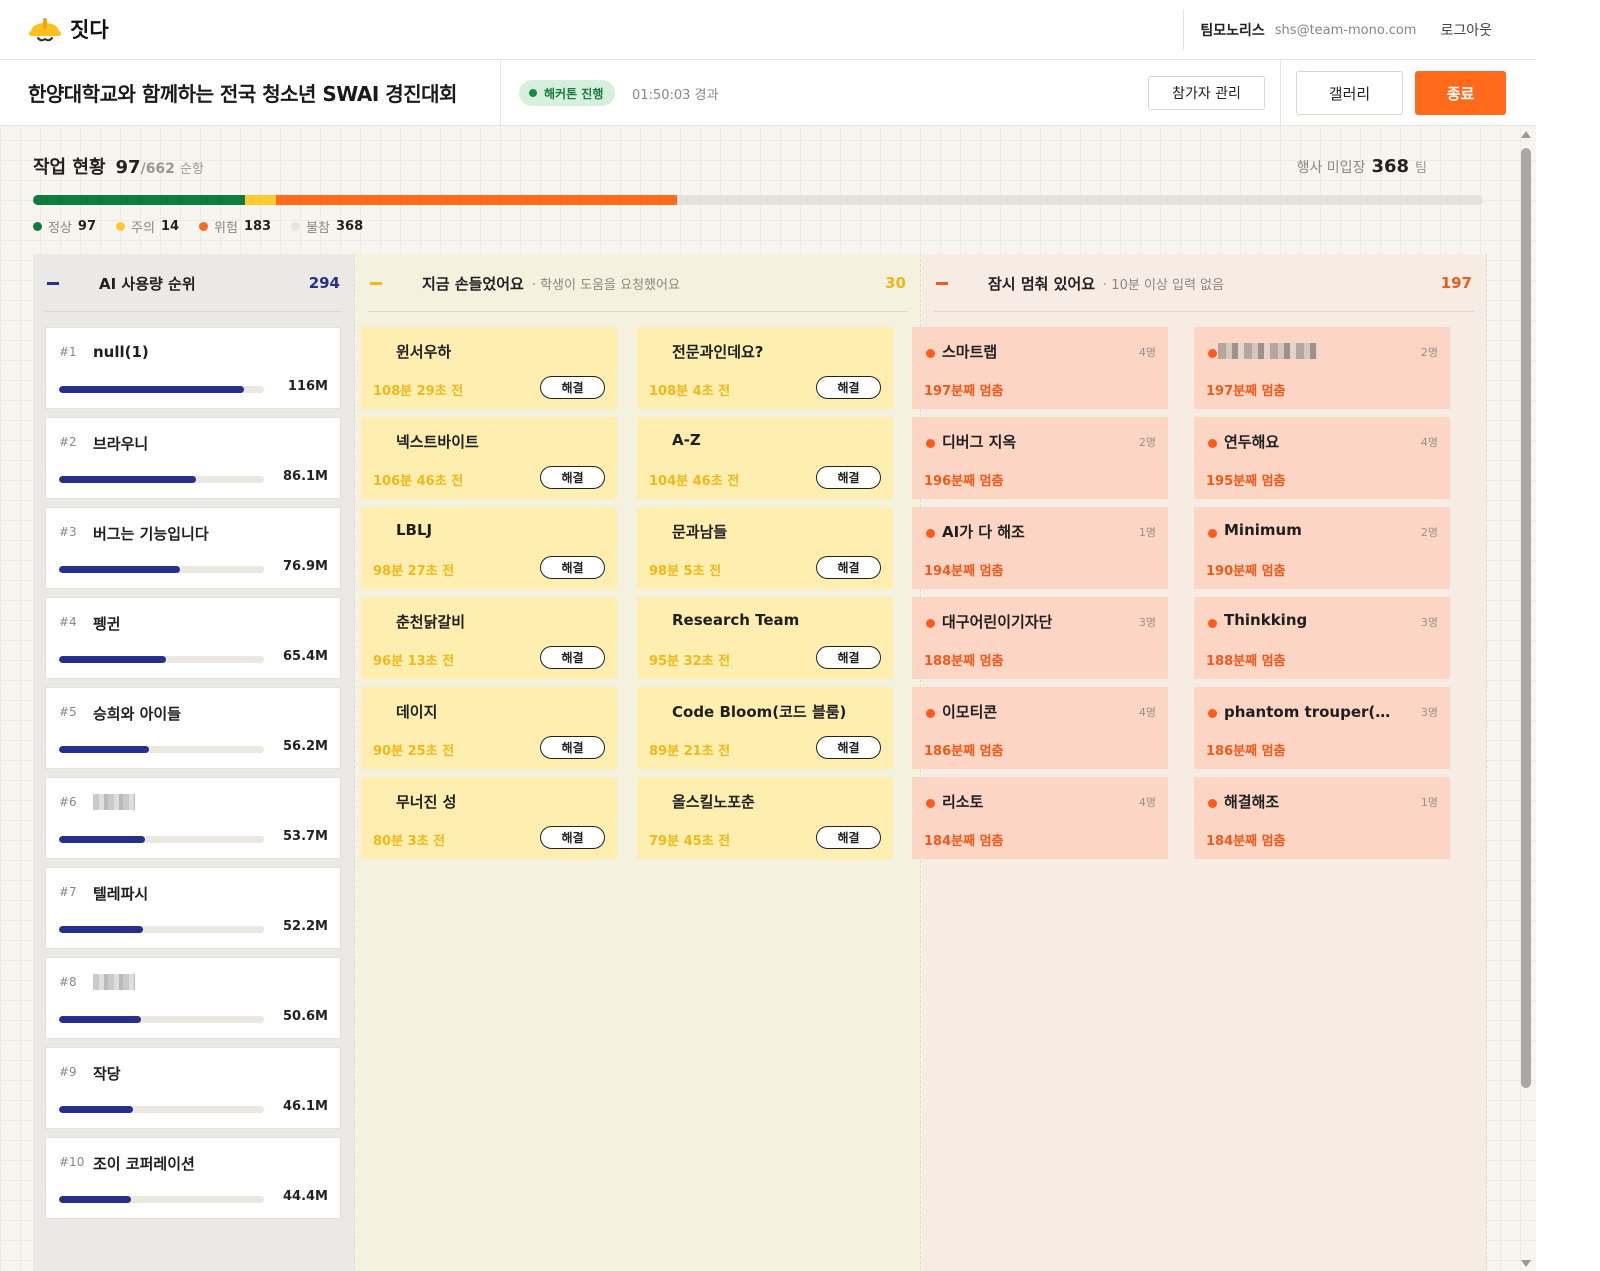 The height and width of the screenshot is (1271, 1600). I want to click on team-name: 대구어린이기자단, so click(997, 622).